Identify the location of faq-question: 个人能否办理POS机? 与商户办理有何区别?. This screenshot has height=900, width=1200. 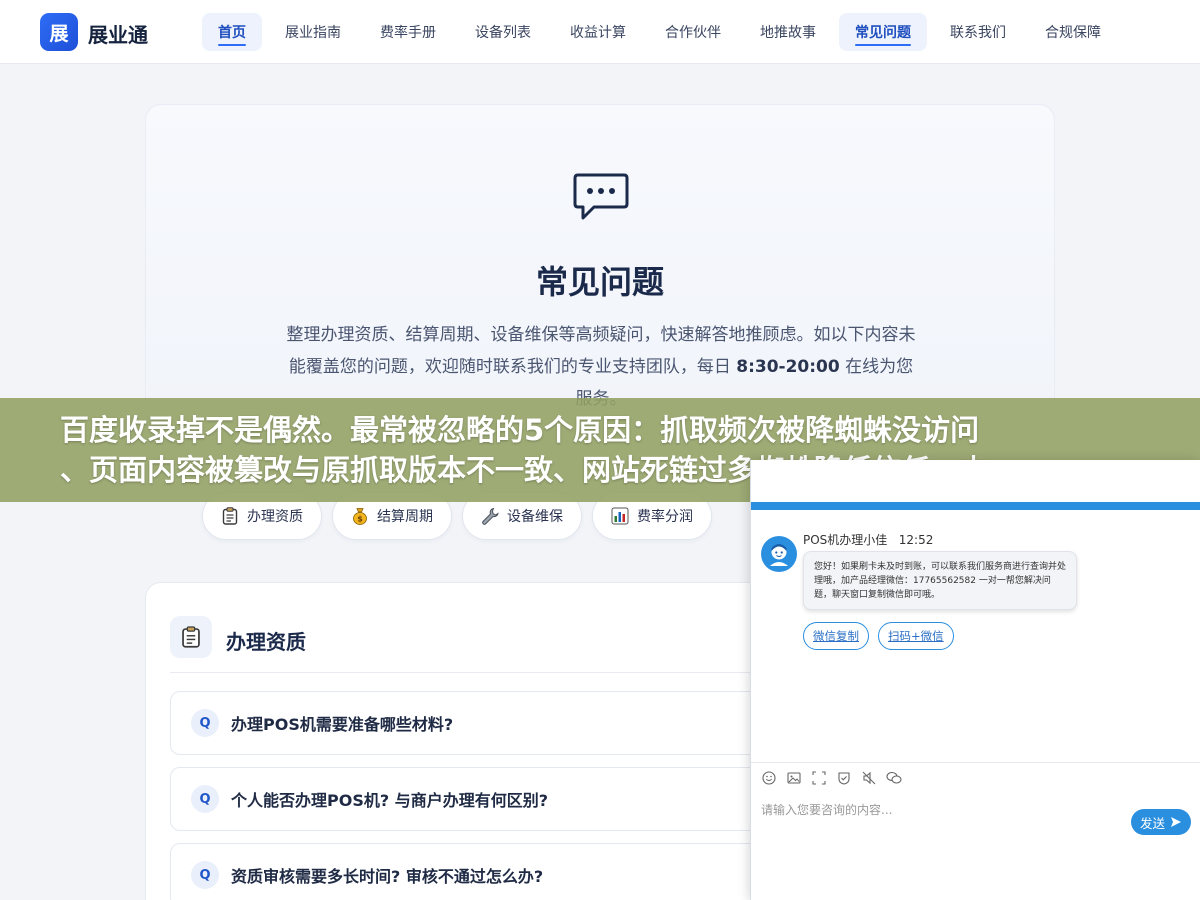
(389, 800).